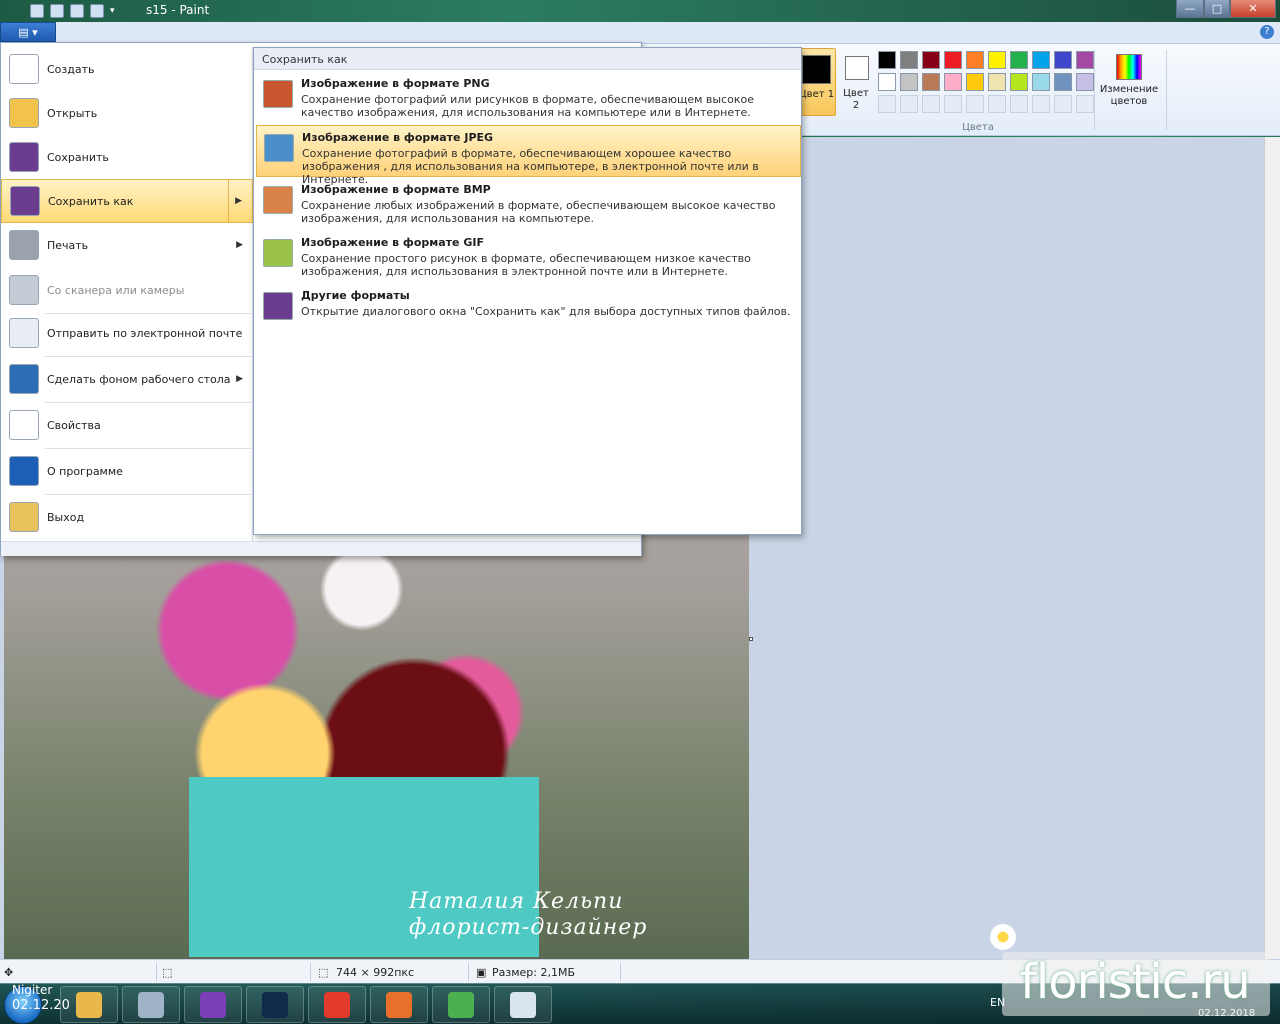 This screenshot has height=1024, width=1280. I want to click on new-file-icon, so click(24, 69).